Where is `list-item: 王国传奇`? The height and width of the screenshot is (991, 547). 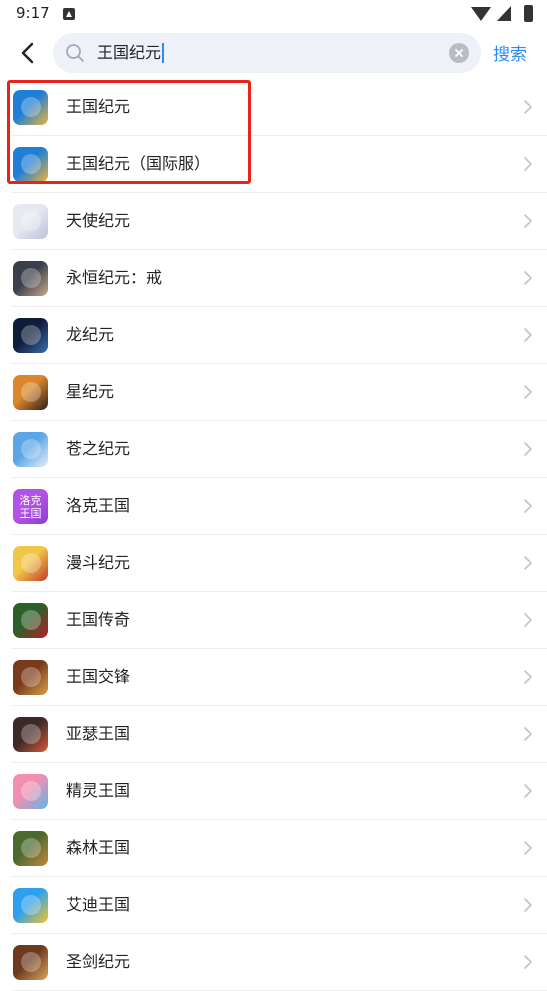 list-item: 王国传奇 is located at coordinates (273, 620).